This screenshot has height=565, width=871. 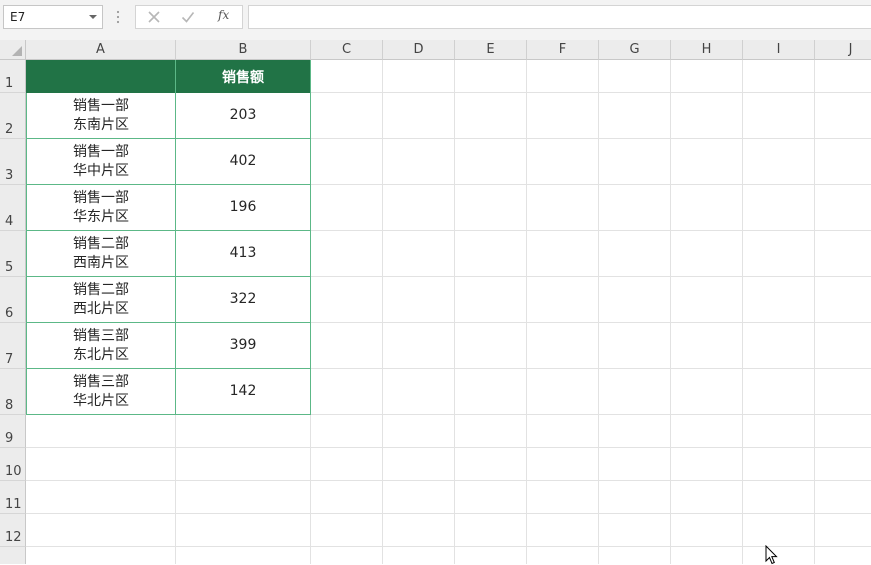 I want to click on row-number: 9, so click(x=9, y=438).